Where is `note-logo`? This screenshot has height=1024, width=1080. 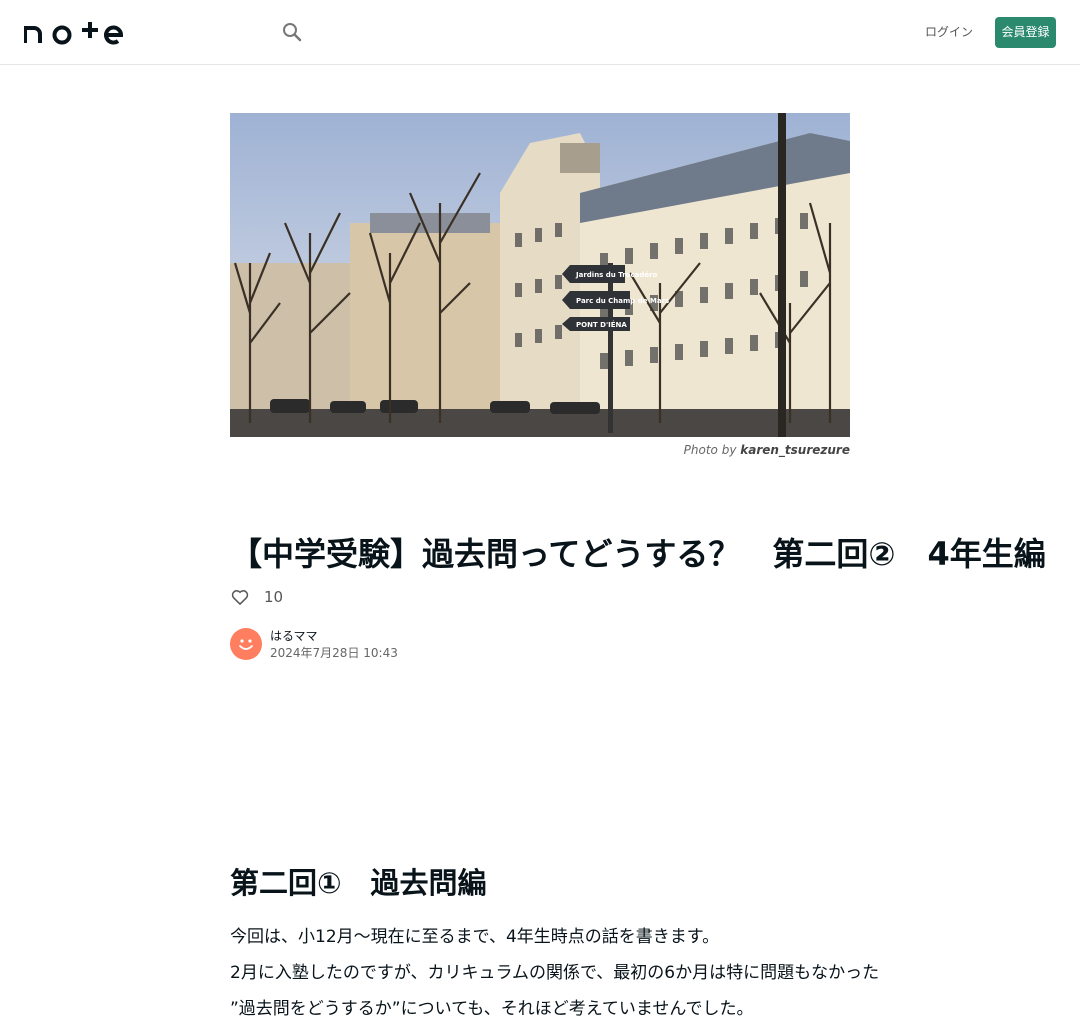
note-logo is located at coordinates (73, 32).